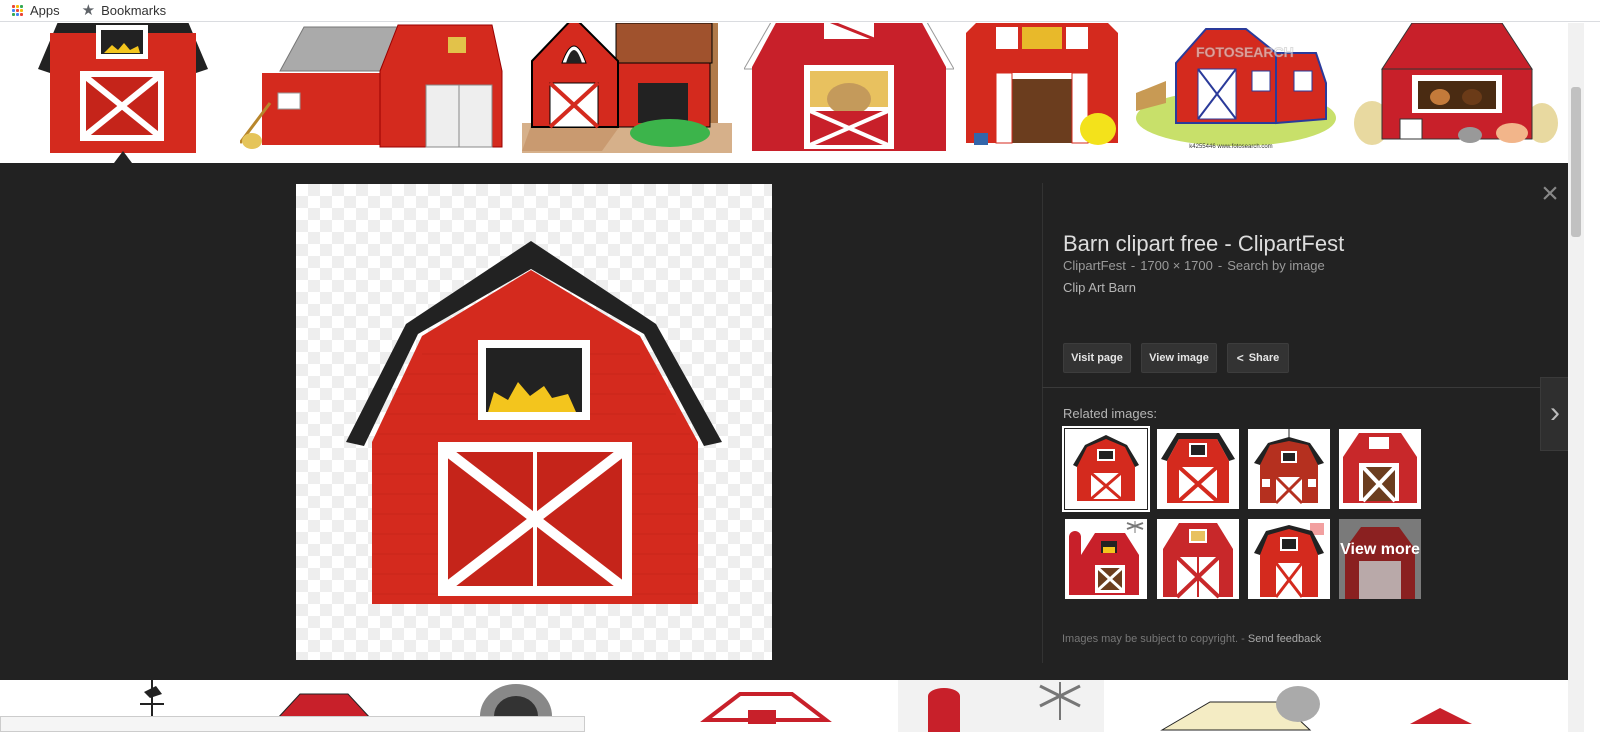 The height and width of the screenshot is (732, 1600). I want to click on image-meta: ClipartFest -1700 × 1700- Search by image, so click(1194, 265).